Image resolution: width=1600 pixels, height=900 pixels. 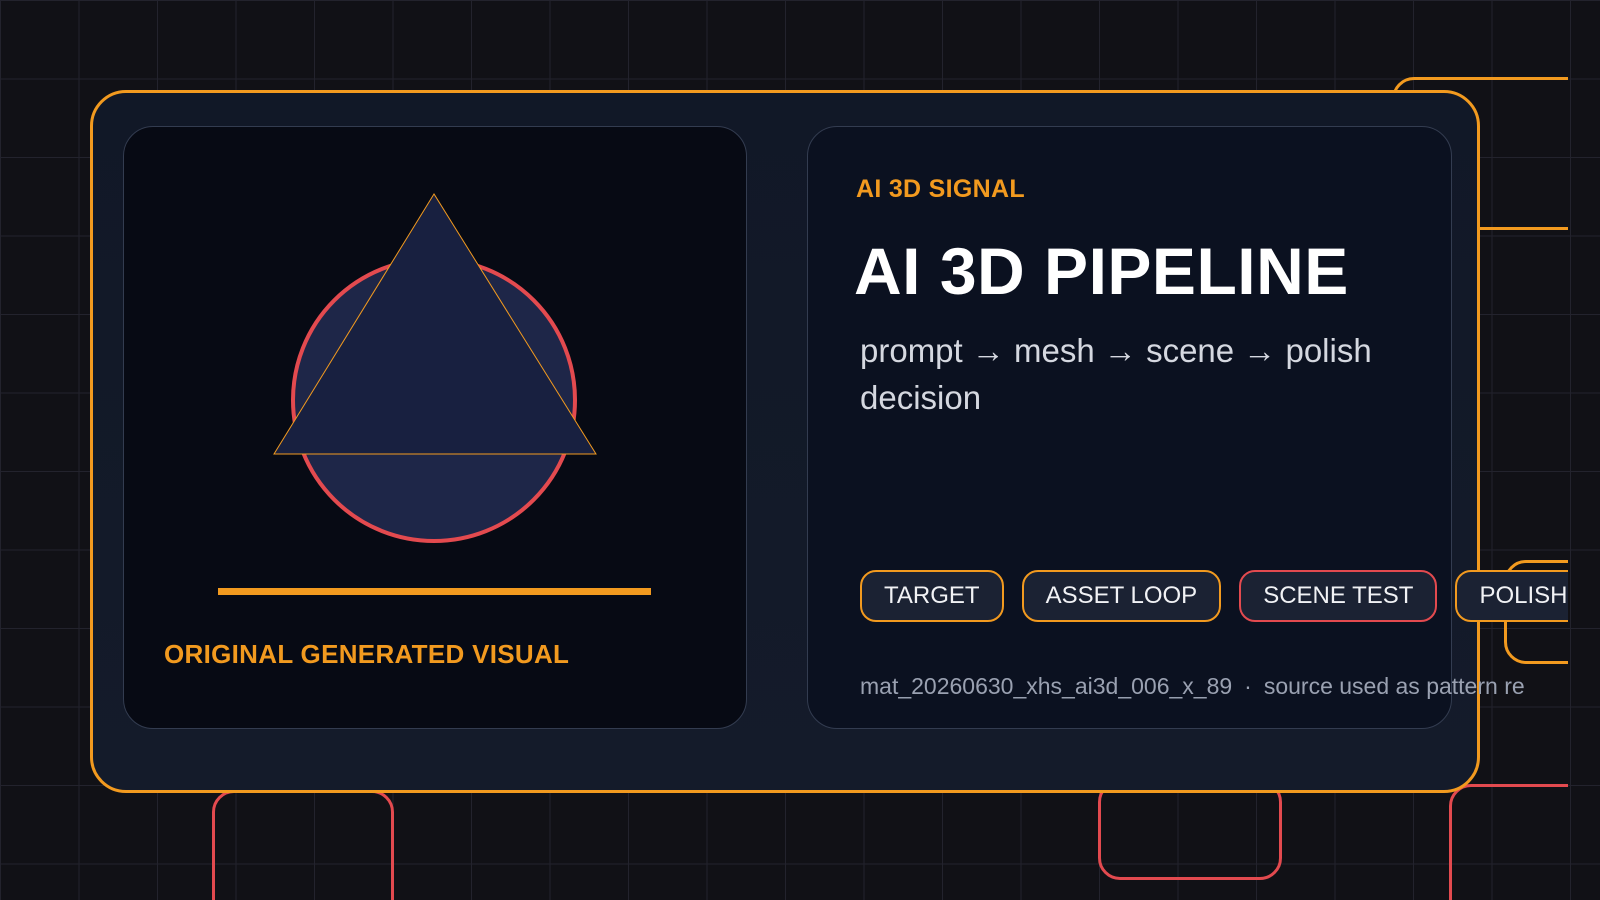 What do you see at coordinates (940, 189) in the screenshot?
I see `eyebrow-label: AI 3D SIGNAL` at bounding box center [940, 189].